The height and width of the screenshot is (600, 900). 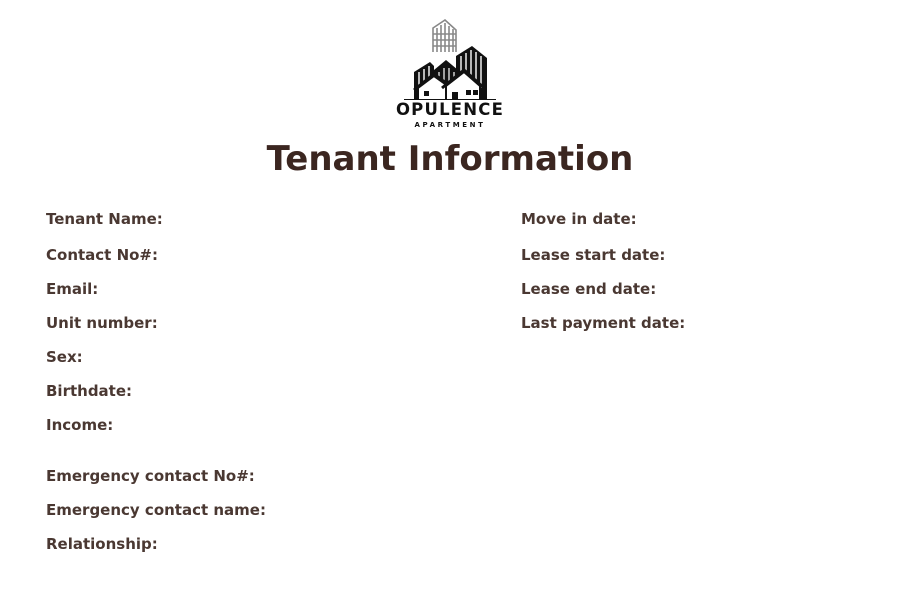 I want to click on brand-name: OPULENCE, so click(x=450, y=109).